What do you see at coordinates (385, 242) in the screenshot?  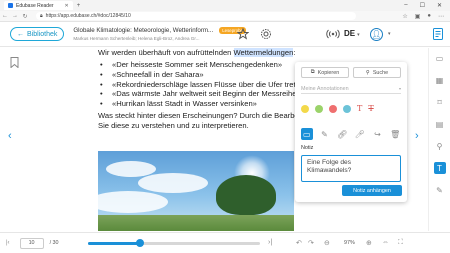 I see `fit-width-icon: ⇔` at bounding box center [385, 242].